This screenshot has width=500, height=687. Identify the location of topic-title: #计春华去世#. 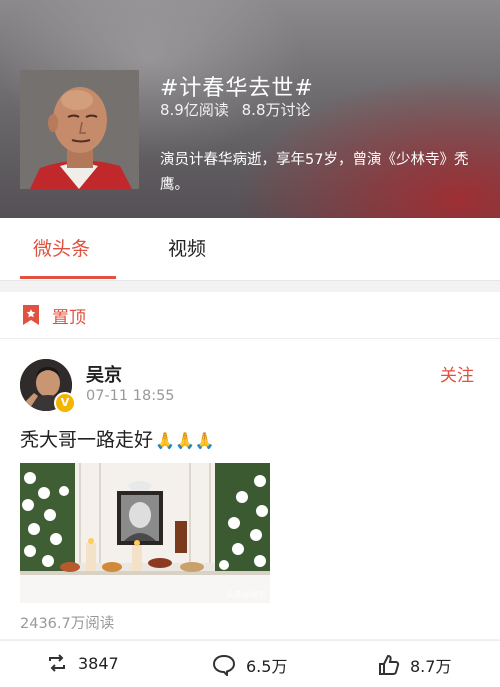
(237, 88).